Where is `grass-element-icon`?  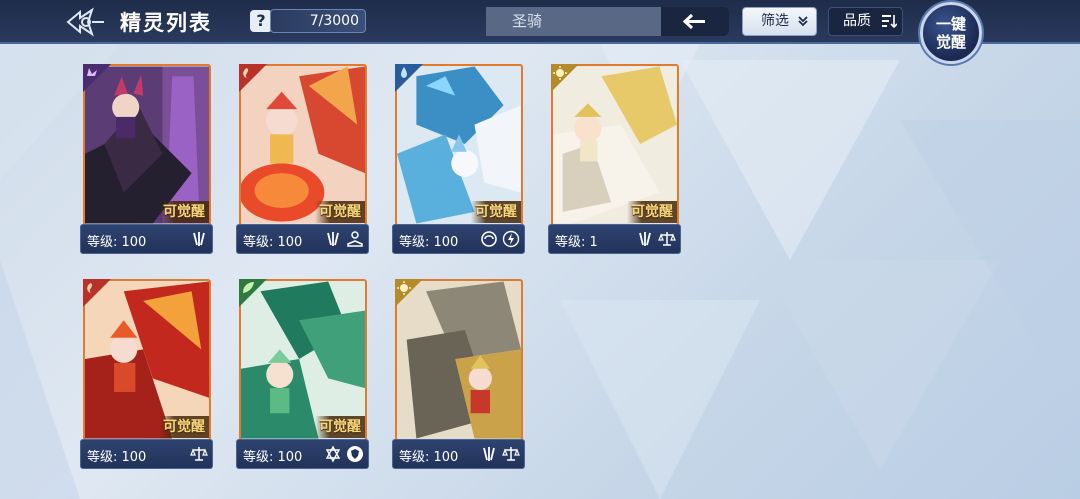 grass-element-icon is located at coordinates (253, 293).